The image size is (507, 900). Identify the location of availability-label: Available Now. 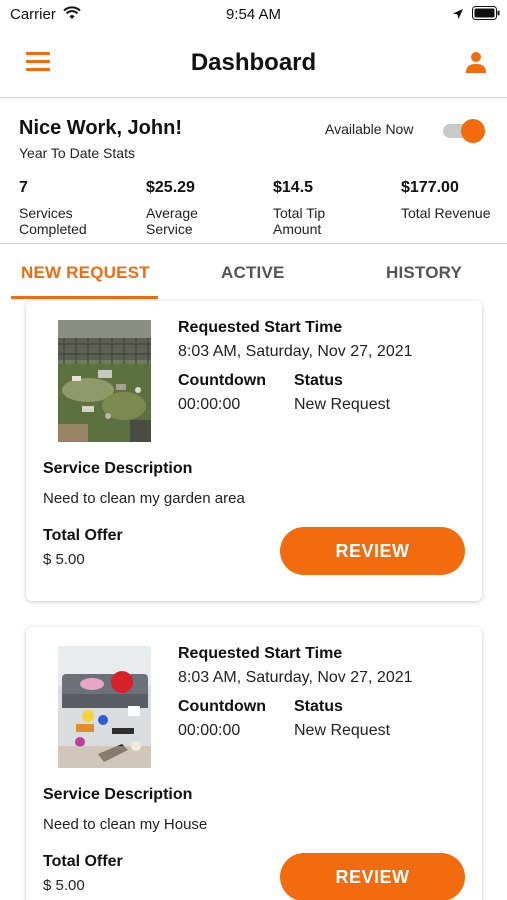
(369, 129).